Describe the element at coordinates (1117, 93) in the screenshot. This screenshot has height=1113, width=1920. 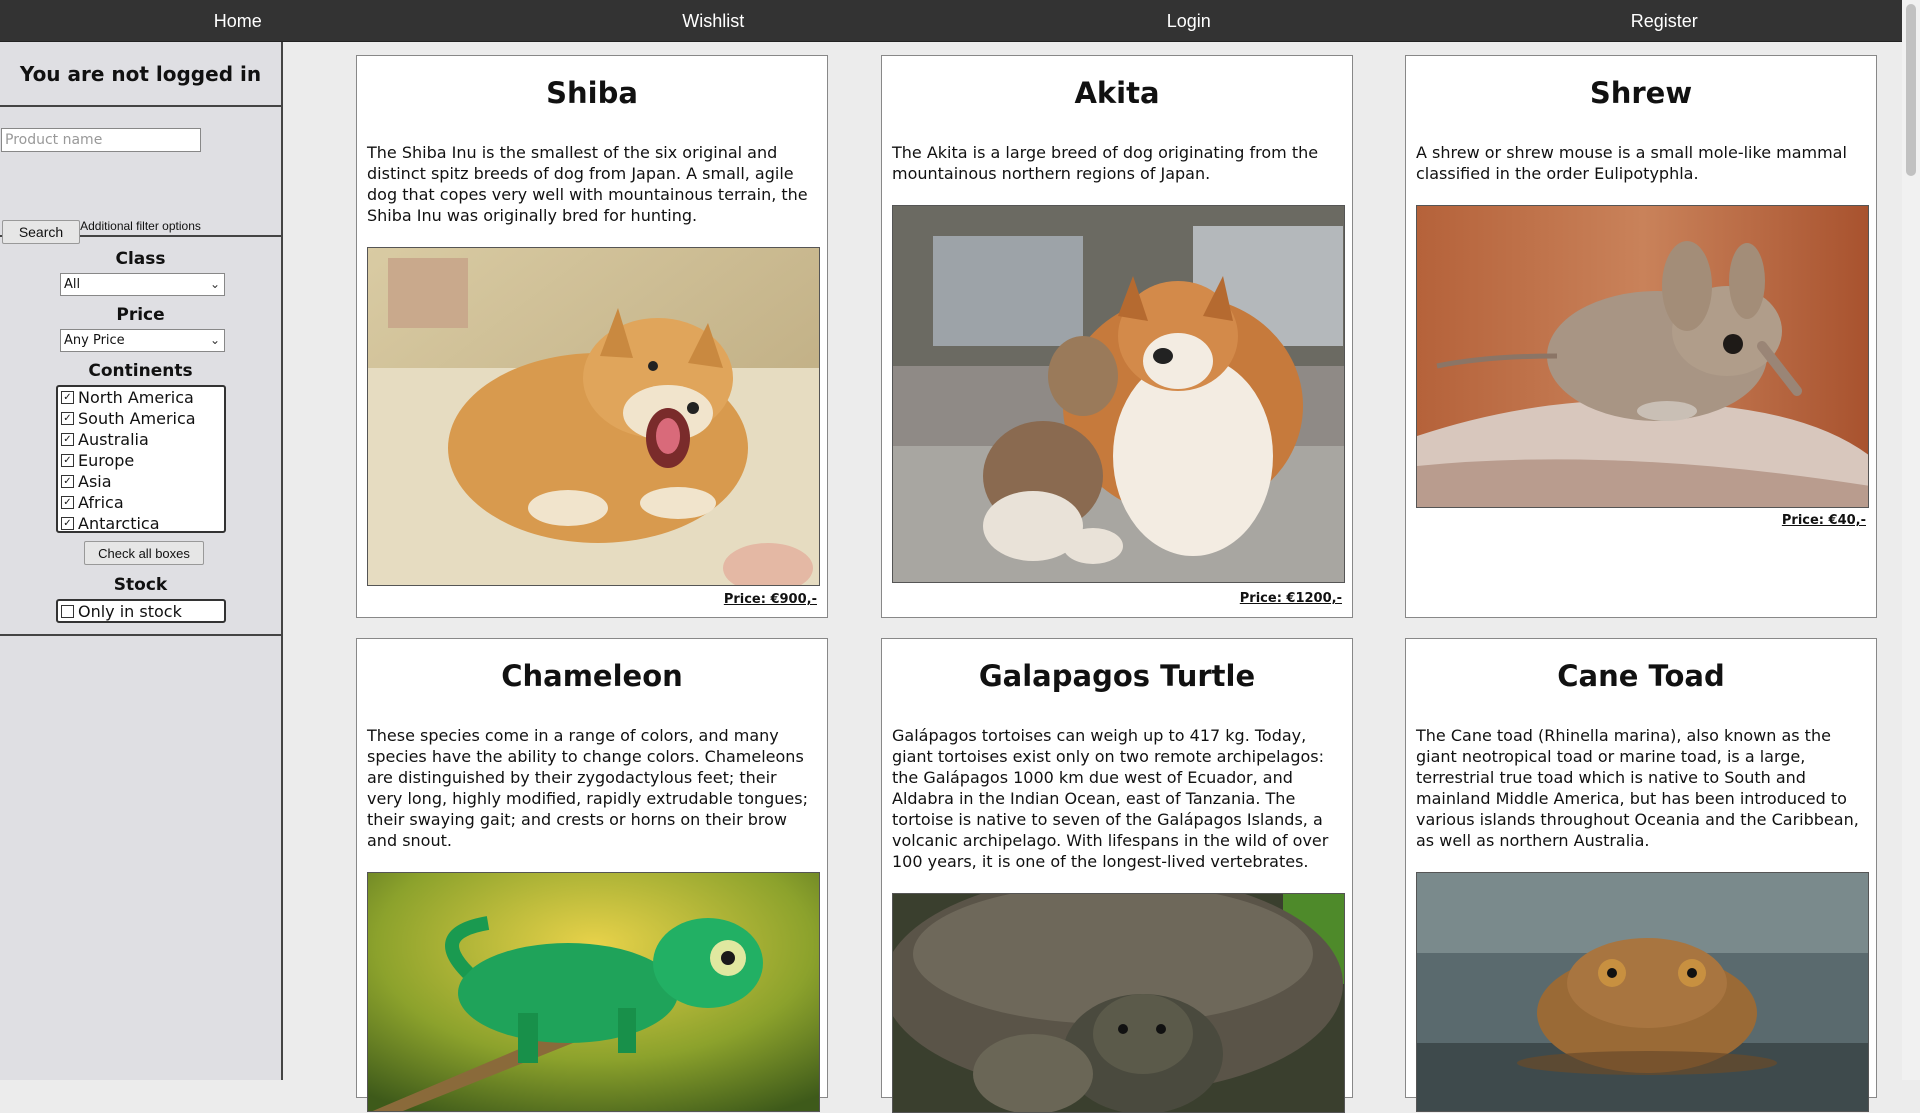
I see `product-title: Akita` at that location.